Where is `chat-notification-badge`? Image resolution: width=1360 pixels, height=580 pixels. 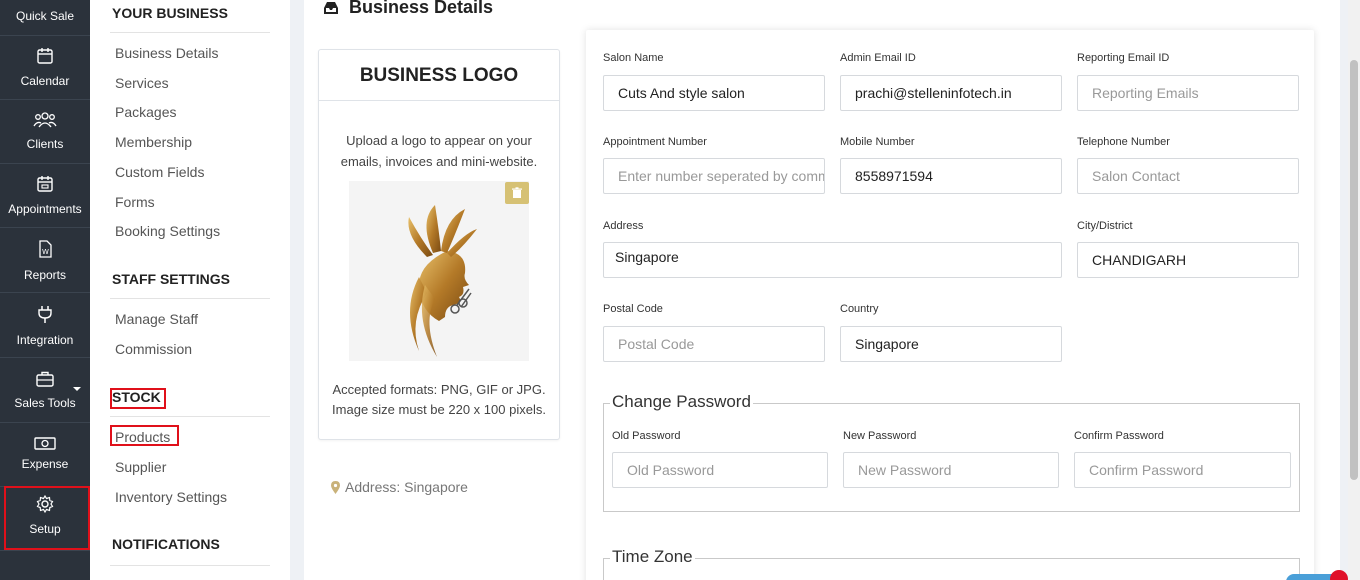 chat-notification-badge is located at coordinates (1339, 575).